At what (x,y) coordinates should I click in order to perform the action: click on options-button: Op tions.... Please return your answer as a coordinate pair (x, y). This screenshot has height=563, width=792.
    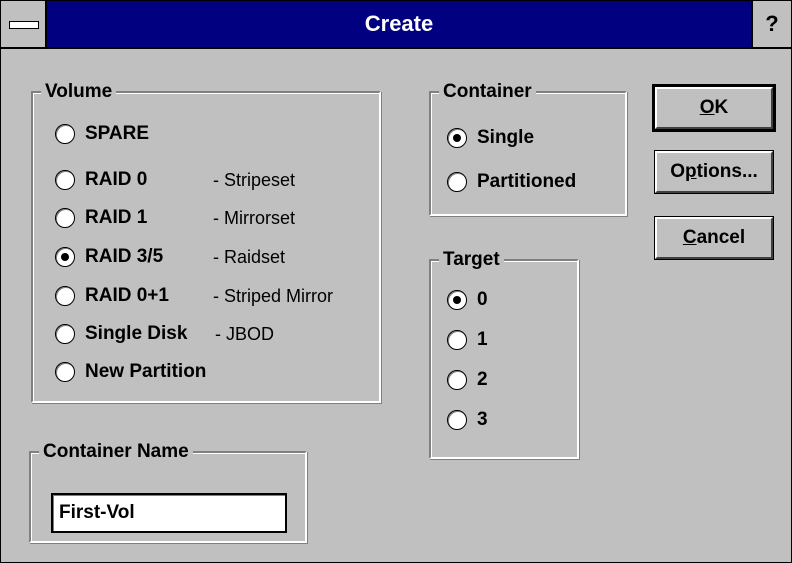
    Looking at the image, I should click on (714, 172).